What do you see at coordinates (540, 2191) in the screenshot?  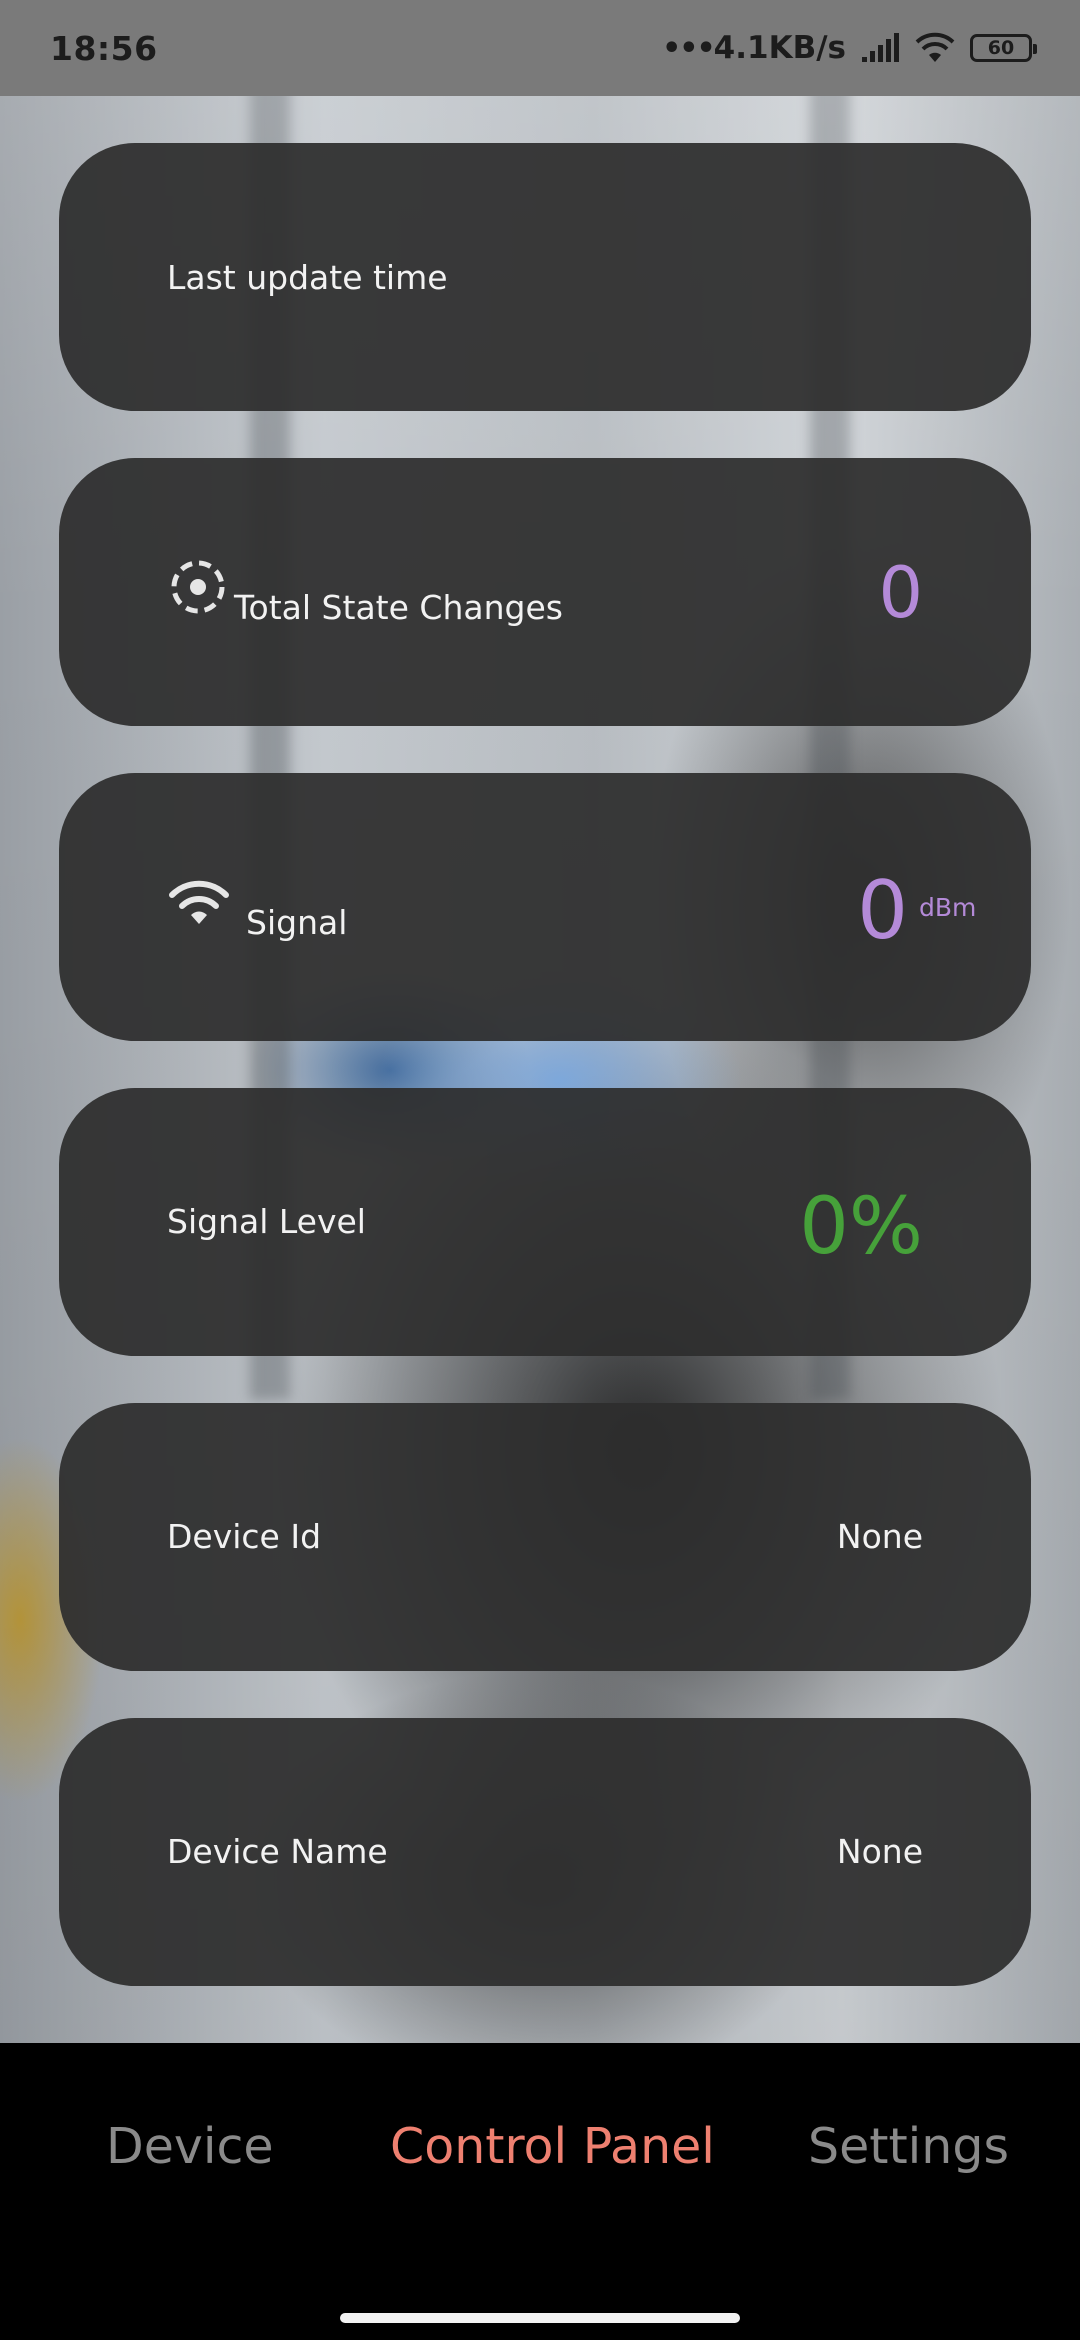 I see `bottom-navigation` at bounding box center [540, 2191].